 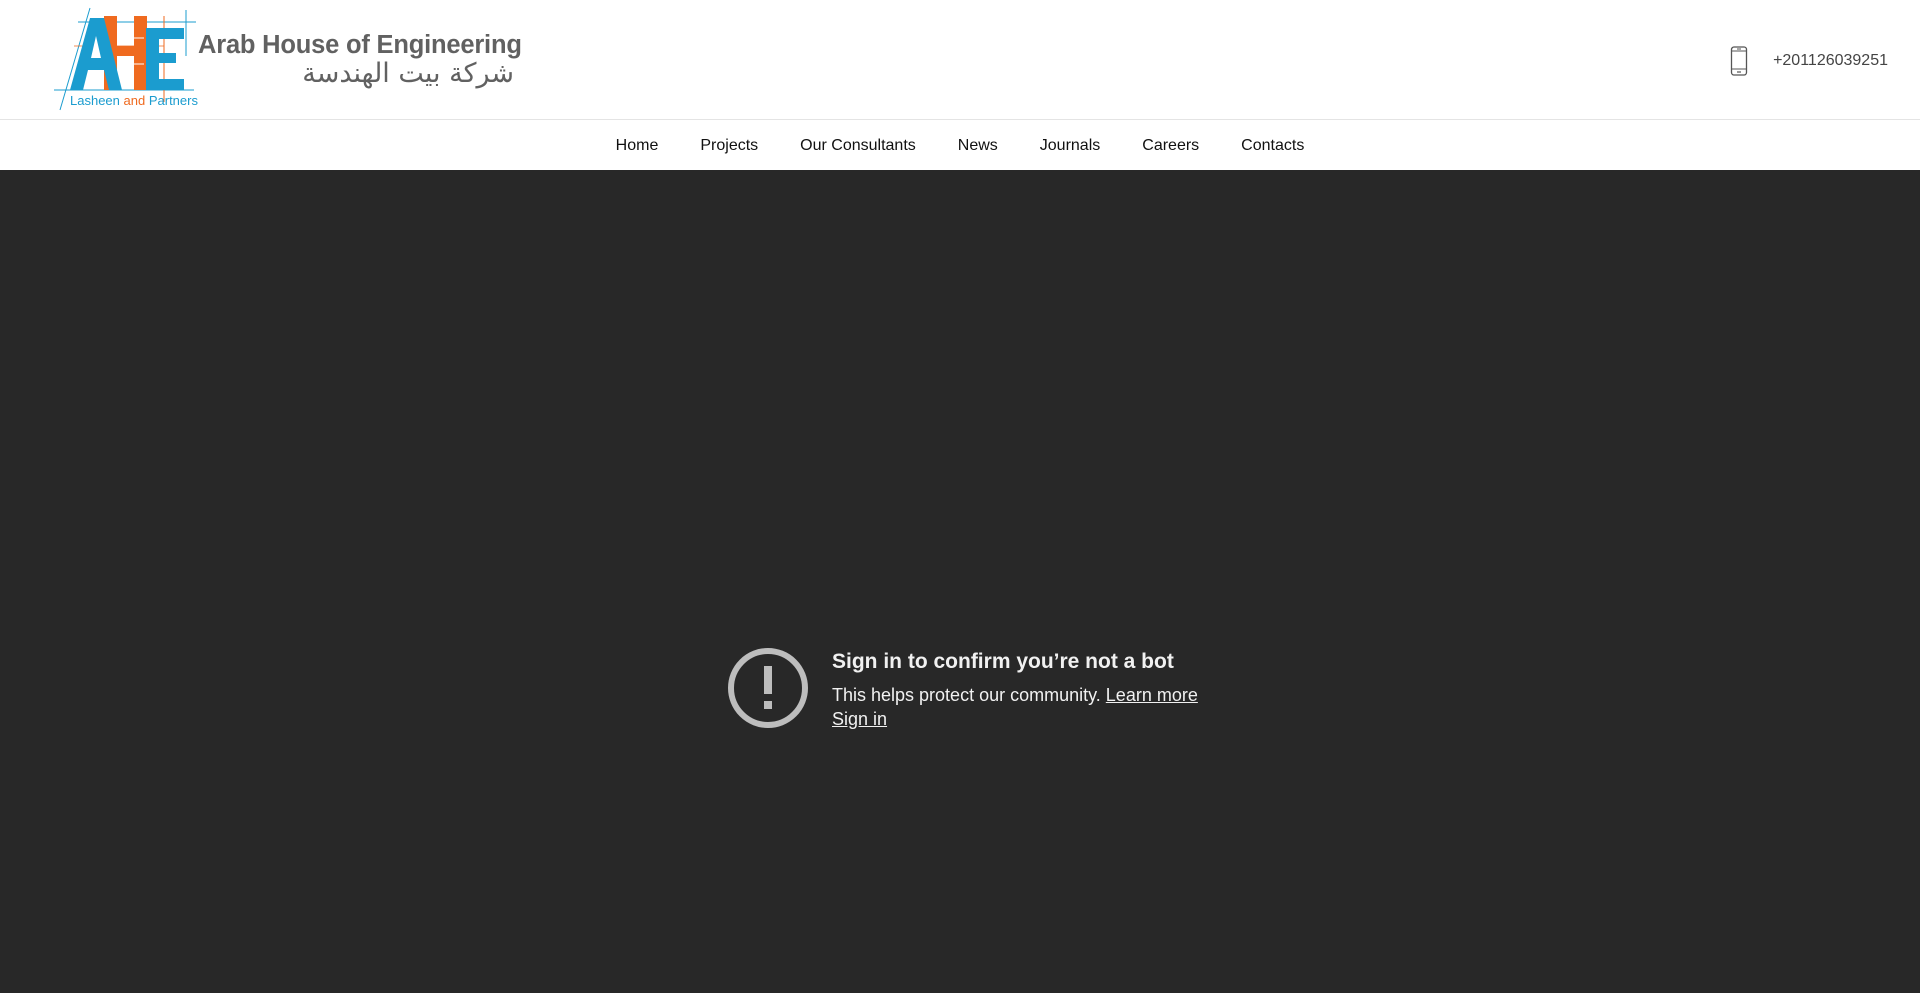 I want to click on nav-item-journals: Journals, so click(x=1070, y=146).